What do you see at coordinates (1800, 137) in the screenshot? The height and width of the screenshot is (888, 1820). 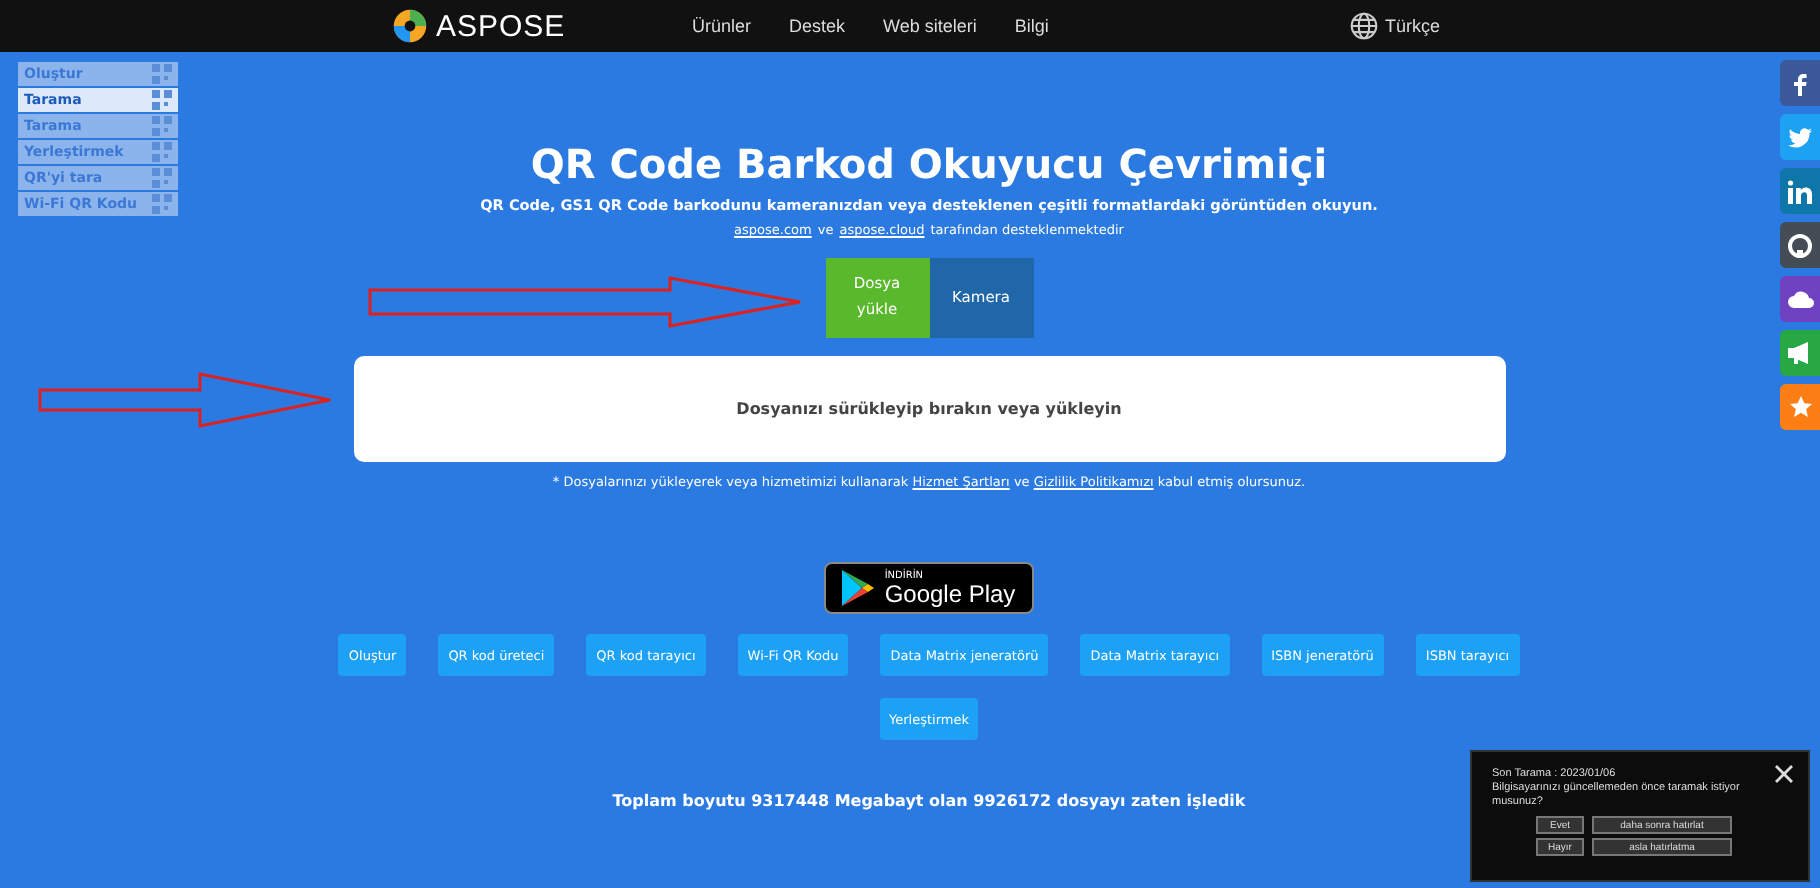 I see `twitter-share-icon` at bounding box center [1800, 137].